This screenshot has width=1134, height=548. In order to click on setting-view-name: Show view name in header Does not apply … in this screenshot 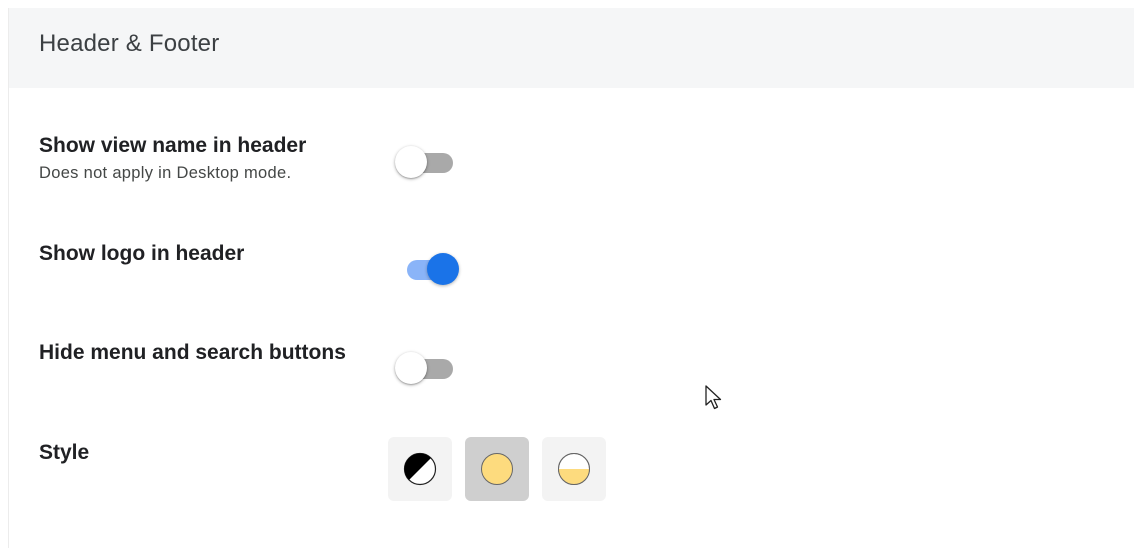, I will do `click(172, 158)`.